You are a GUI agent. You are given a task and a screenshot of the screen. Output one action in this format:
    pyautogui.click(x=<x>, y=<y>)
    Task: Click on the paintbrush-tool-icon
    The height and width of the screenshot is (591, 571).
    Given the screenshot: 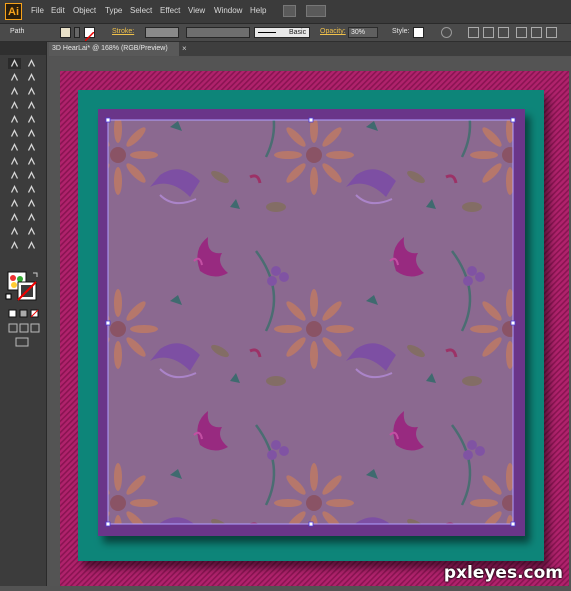 What is the action you would take?
    pyautogui.click(x=14, y=119)
    